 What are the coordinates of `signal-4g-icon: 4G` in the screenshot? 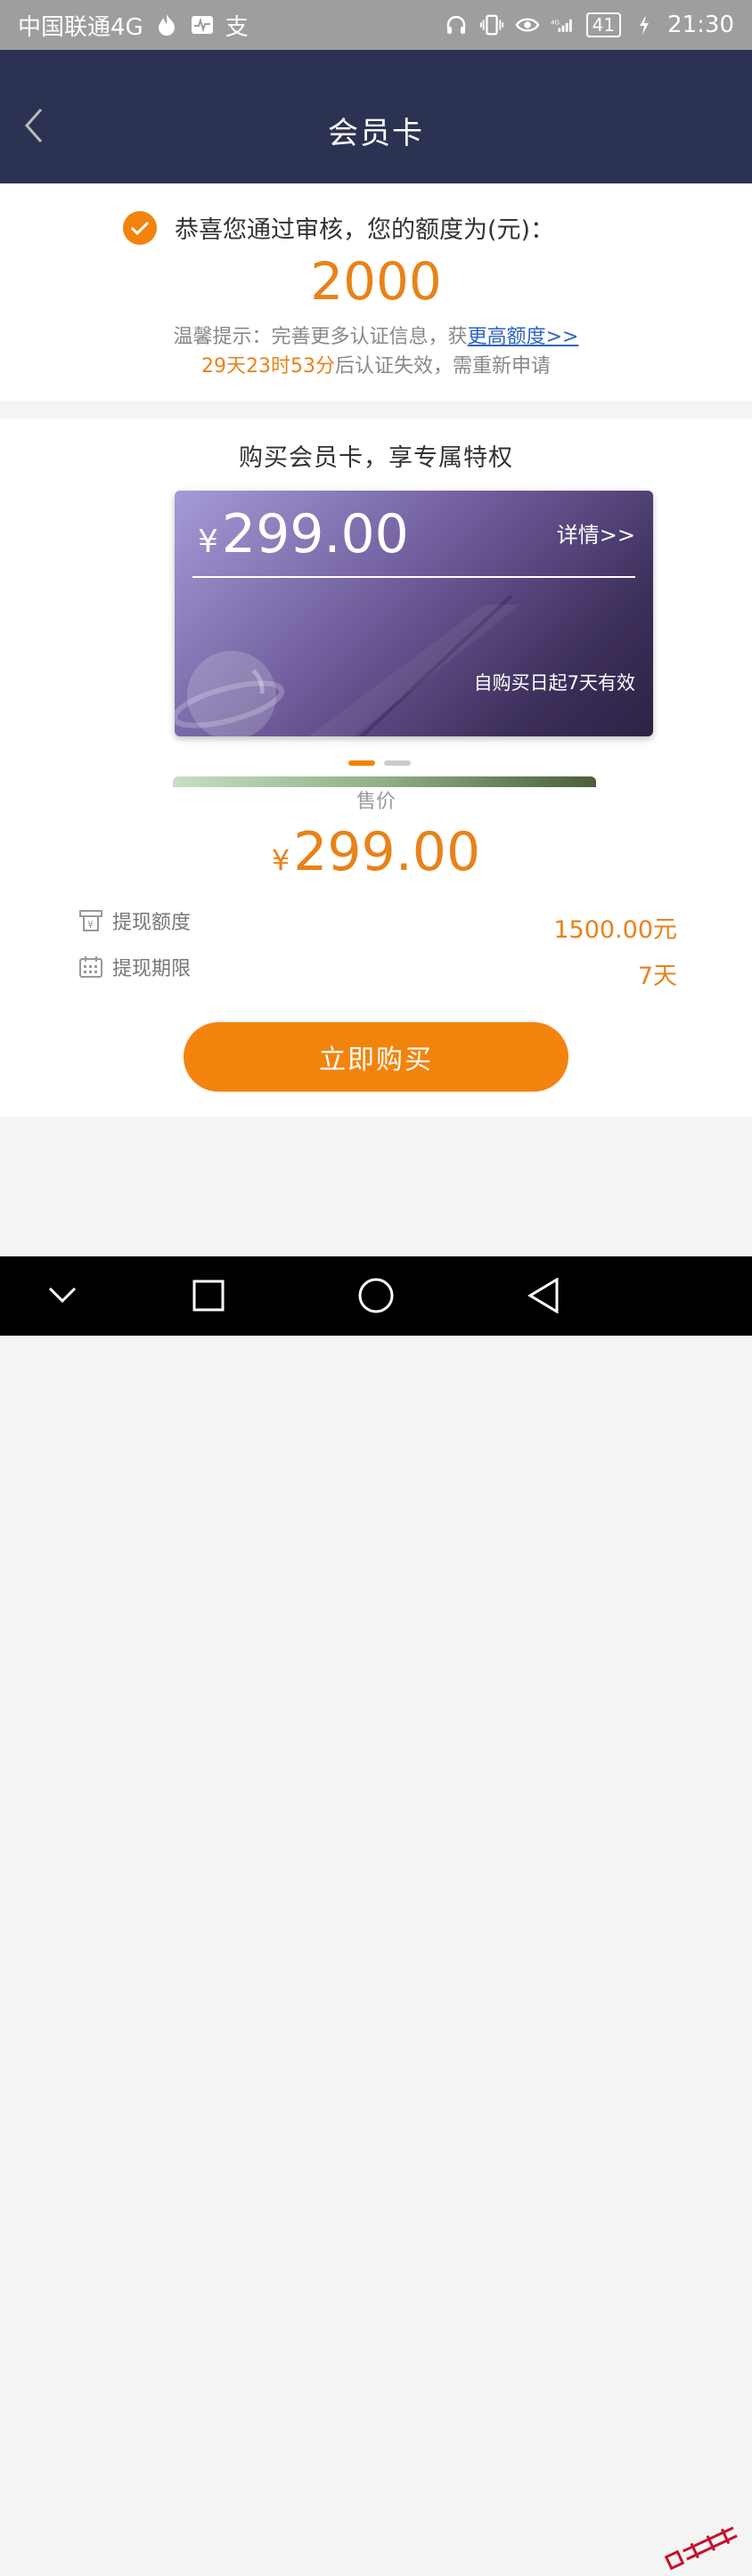 It's located at (563, 24).